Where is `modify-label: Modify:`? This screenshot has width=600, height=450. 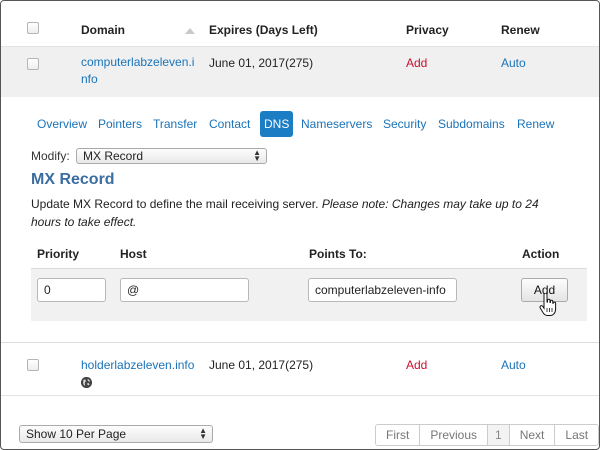 modify-label: Modify: is located at coordinates (50, 156).